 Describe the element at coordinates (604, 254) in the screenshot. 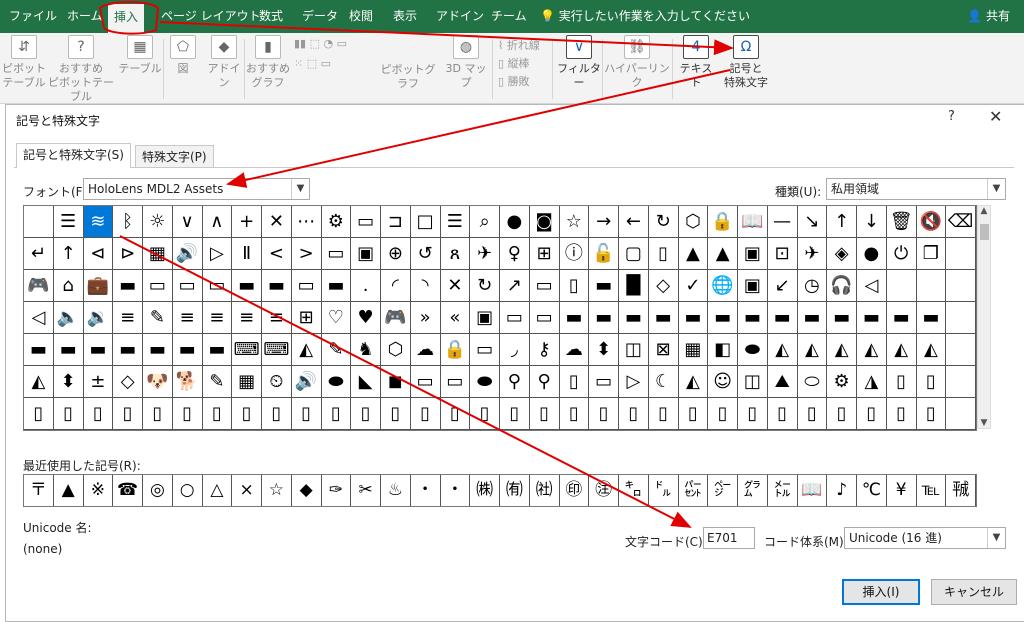

I see `symbol-cell: 🔓` at that location.